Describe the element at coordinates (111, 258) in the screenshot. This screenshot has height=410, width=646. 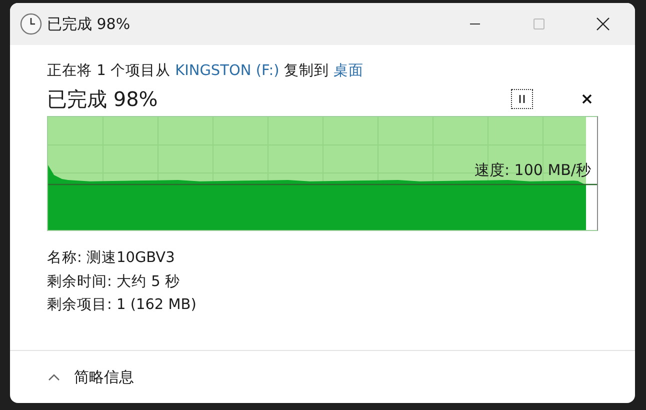
I see `detail-text: 名称: 测速10GBV3` at that location.